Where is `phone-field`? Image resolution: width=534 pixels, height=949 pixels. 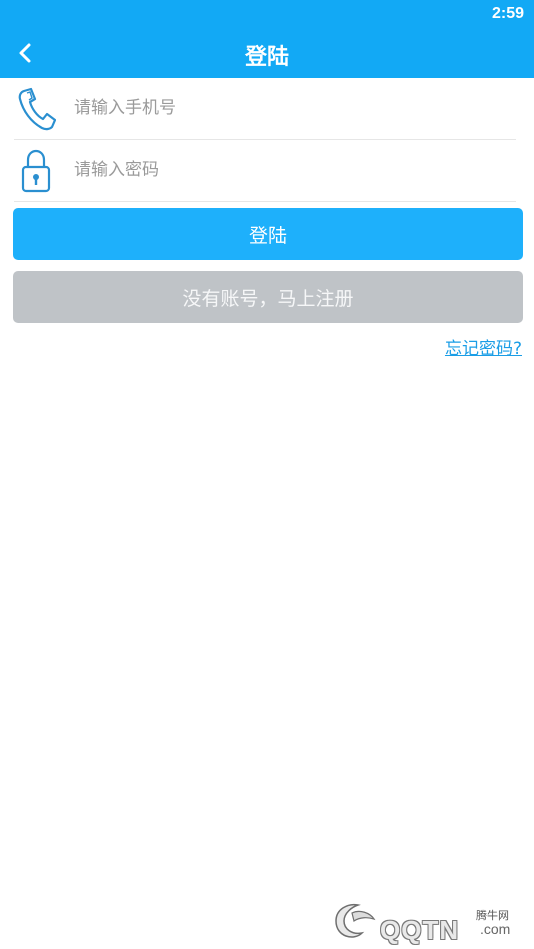 phone-field is located at coordinates (265, 109).